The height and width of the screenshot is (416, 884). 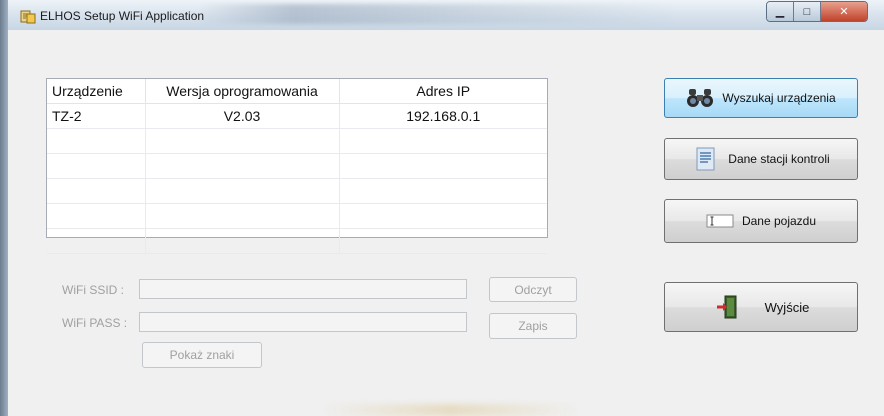 What do you see at coordinates (787, 307) in the screenshot?
I see `exit-label: Wyjście` at bounding box center [787, 307].